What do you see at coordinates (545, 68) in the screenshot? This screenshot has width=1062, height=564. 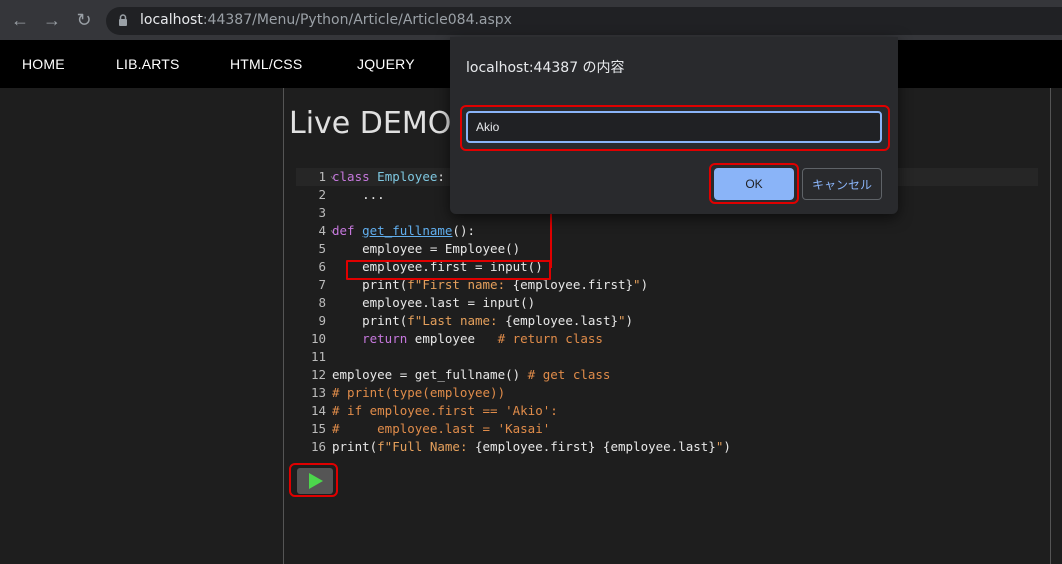 I see `dialog-title: localhost:44387 の内容` at bounding box center [545, 68].